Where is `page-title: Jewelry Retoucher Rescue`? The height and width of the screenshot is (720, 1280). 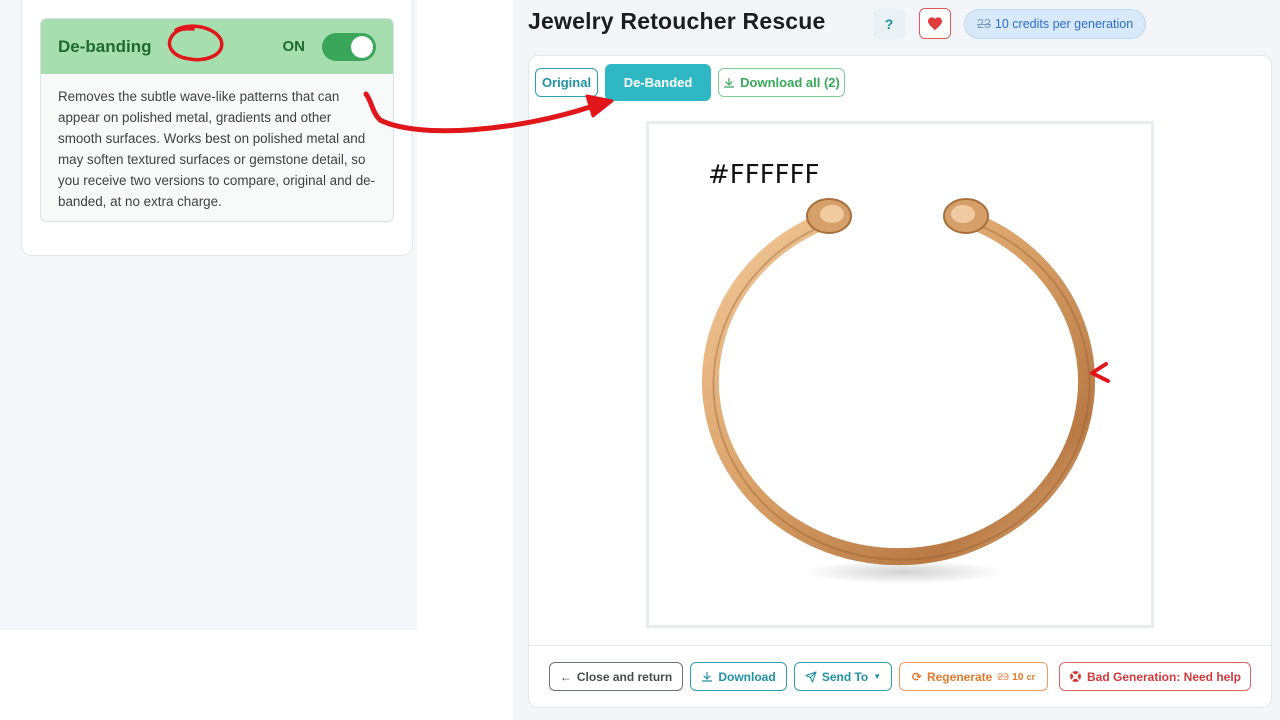
page-title: Jewelry Retoucher Rescue is located at coordinates (677, 21).